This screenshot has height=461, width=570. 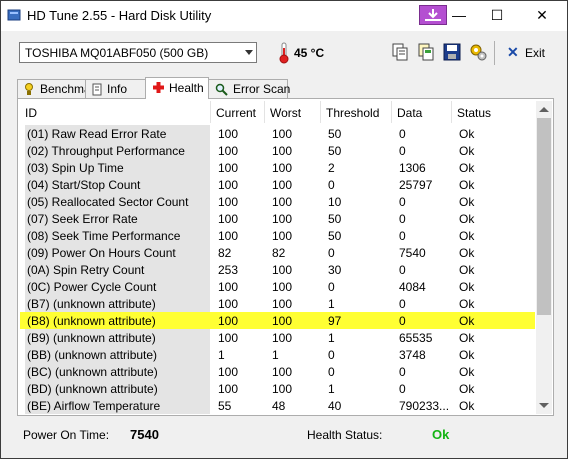 What do you see at coordinates (84, 185) in the screenshot?
I see `cell-id: (04) Start/Stop Count` at bounding box center [84, 185].